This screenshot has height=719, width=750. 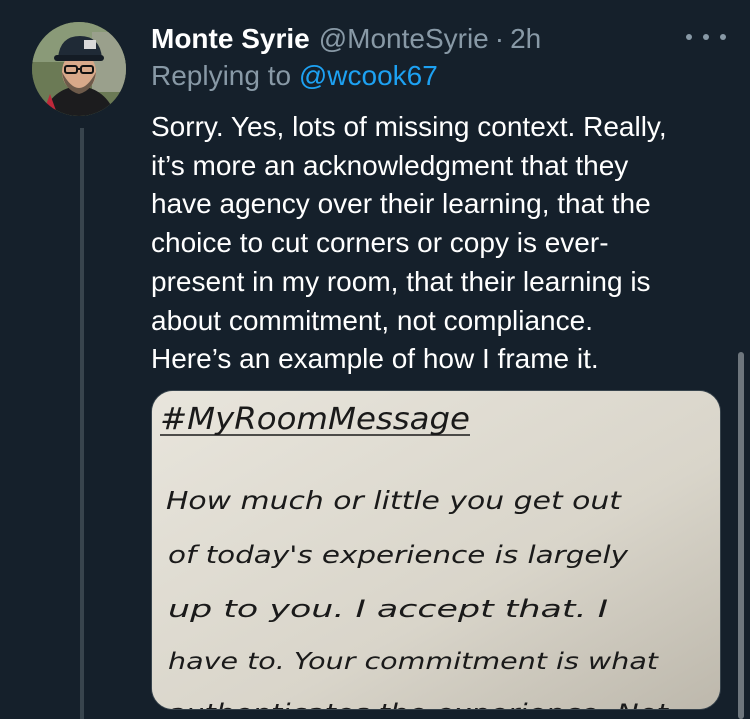 What do you see at coordinates (368, 75) in the screenshot?
I see `replying-to-handle-link: @wcook67` at bounding box center [368, 75].